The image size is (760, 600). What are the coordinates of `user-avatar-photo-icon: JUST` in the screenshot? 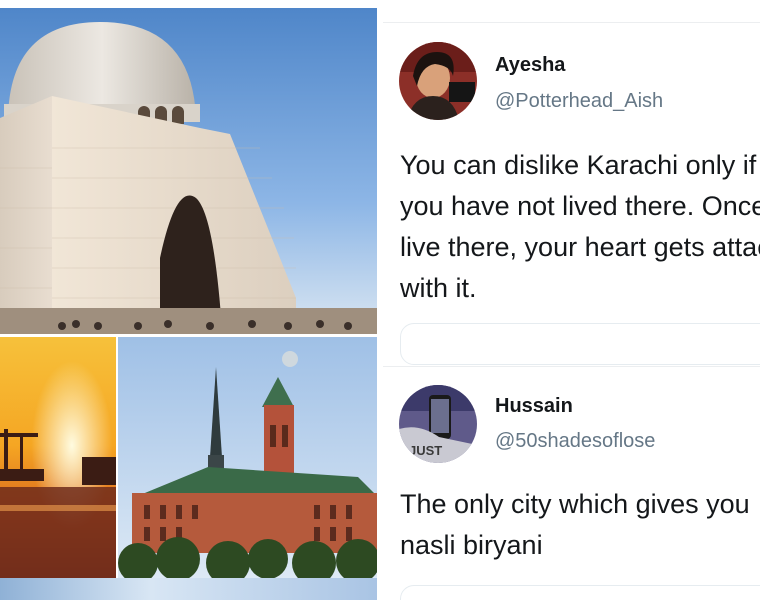 It's located at (438, 424).